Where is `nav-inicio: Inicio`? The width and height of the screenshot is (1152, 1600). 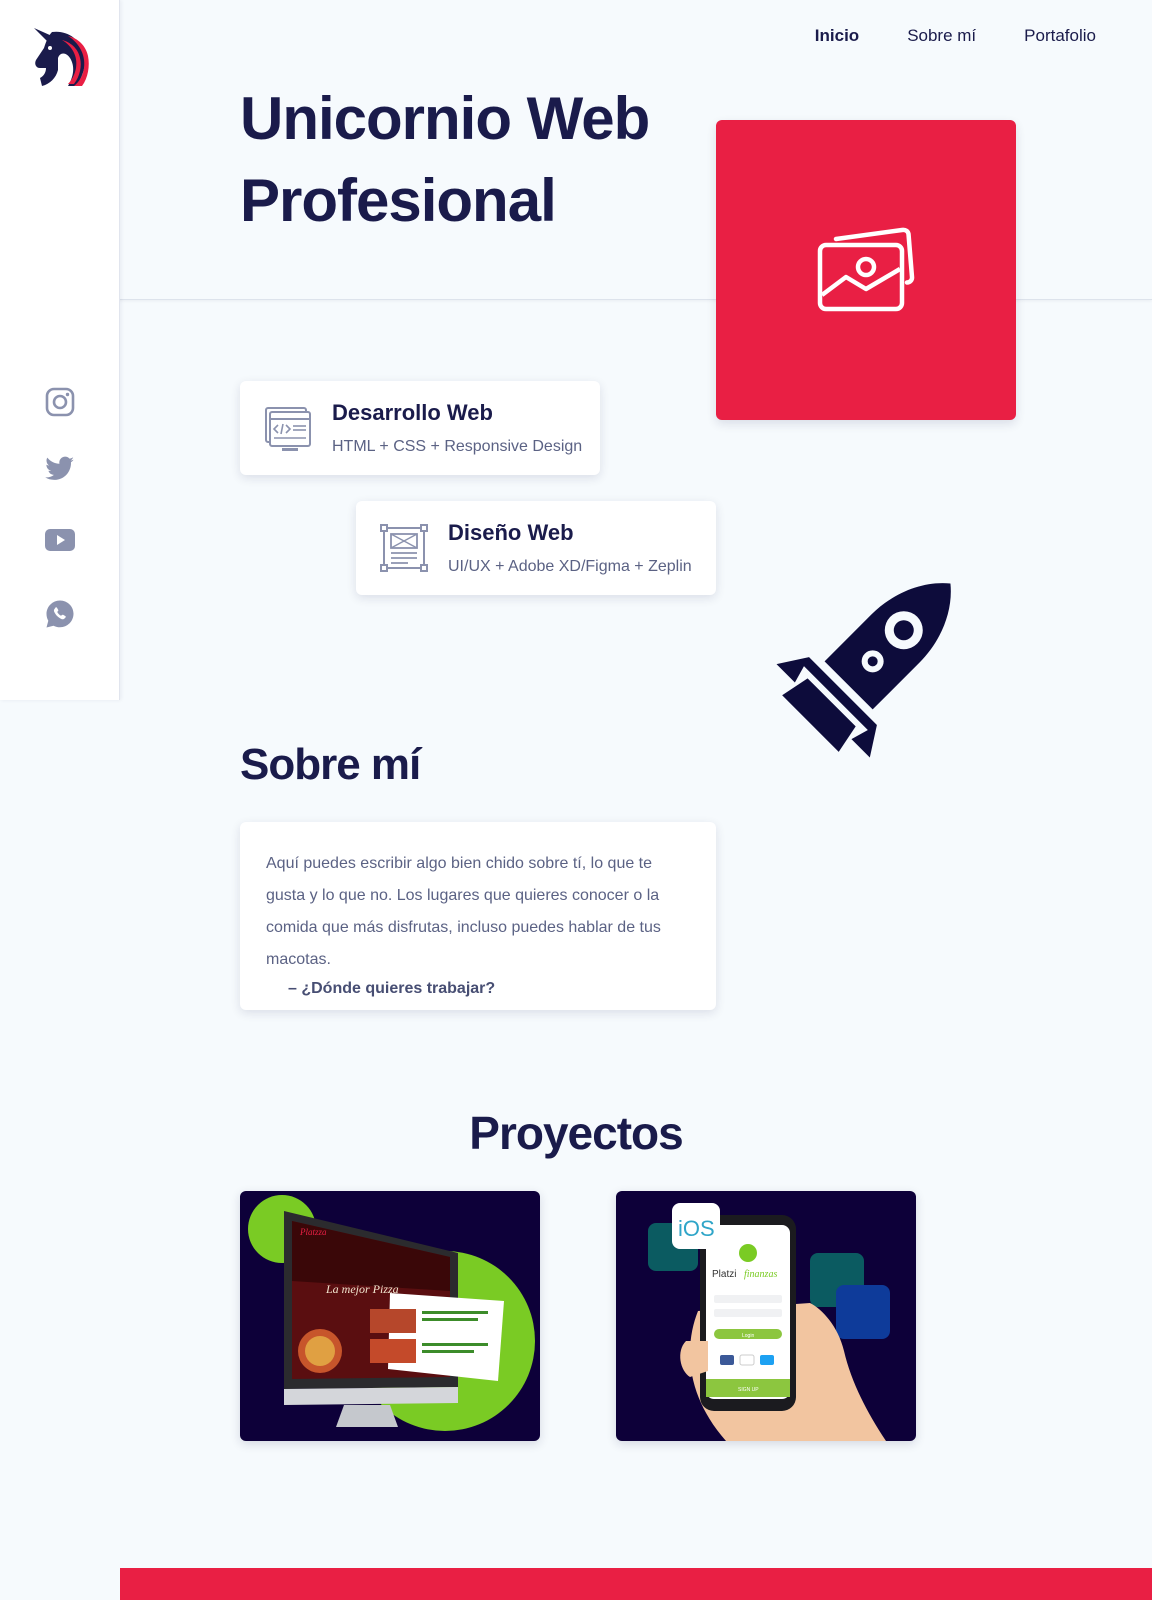
nav-inicio: Inicio is located at coordinates (837, 36).